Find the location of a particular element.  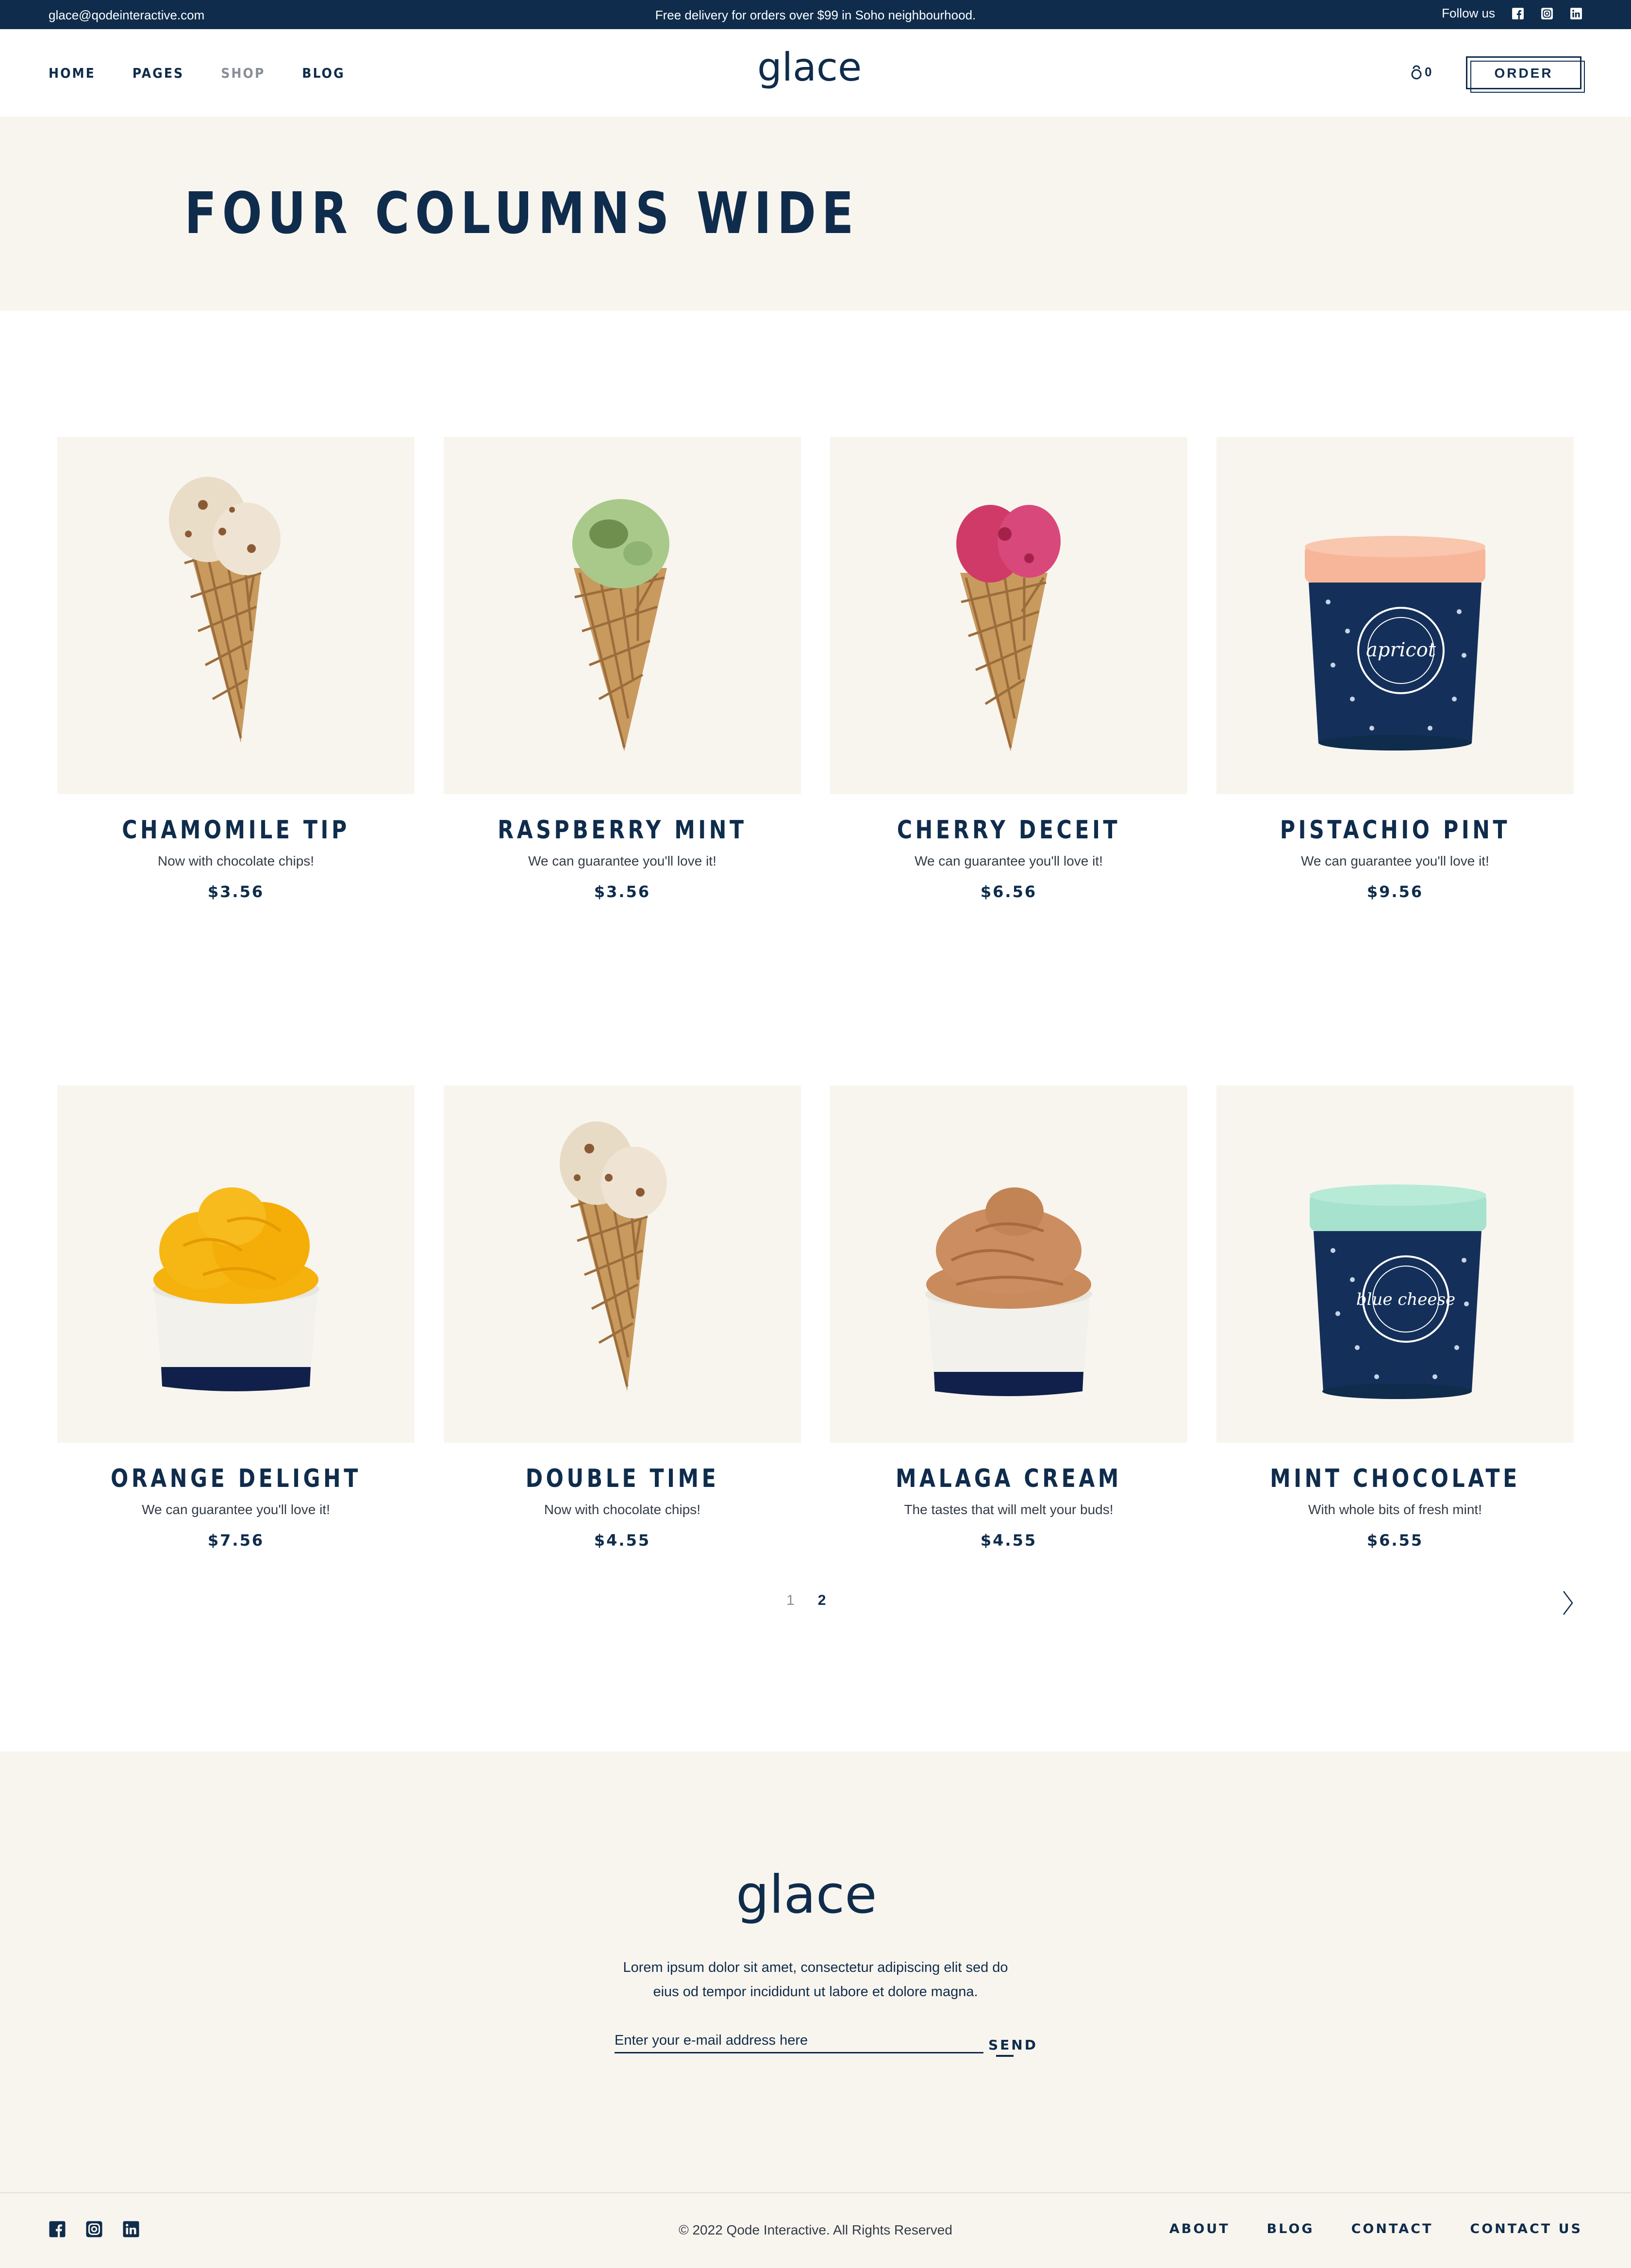

footer-nav: ABOUT BLOG CONTACT CONTACT US is located at coordinates (1375, 2228).